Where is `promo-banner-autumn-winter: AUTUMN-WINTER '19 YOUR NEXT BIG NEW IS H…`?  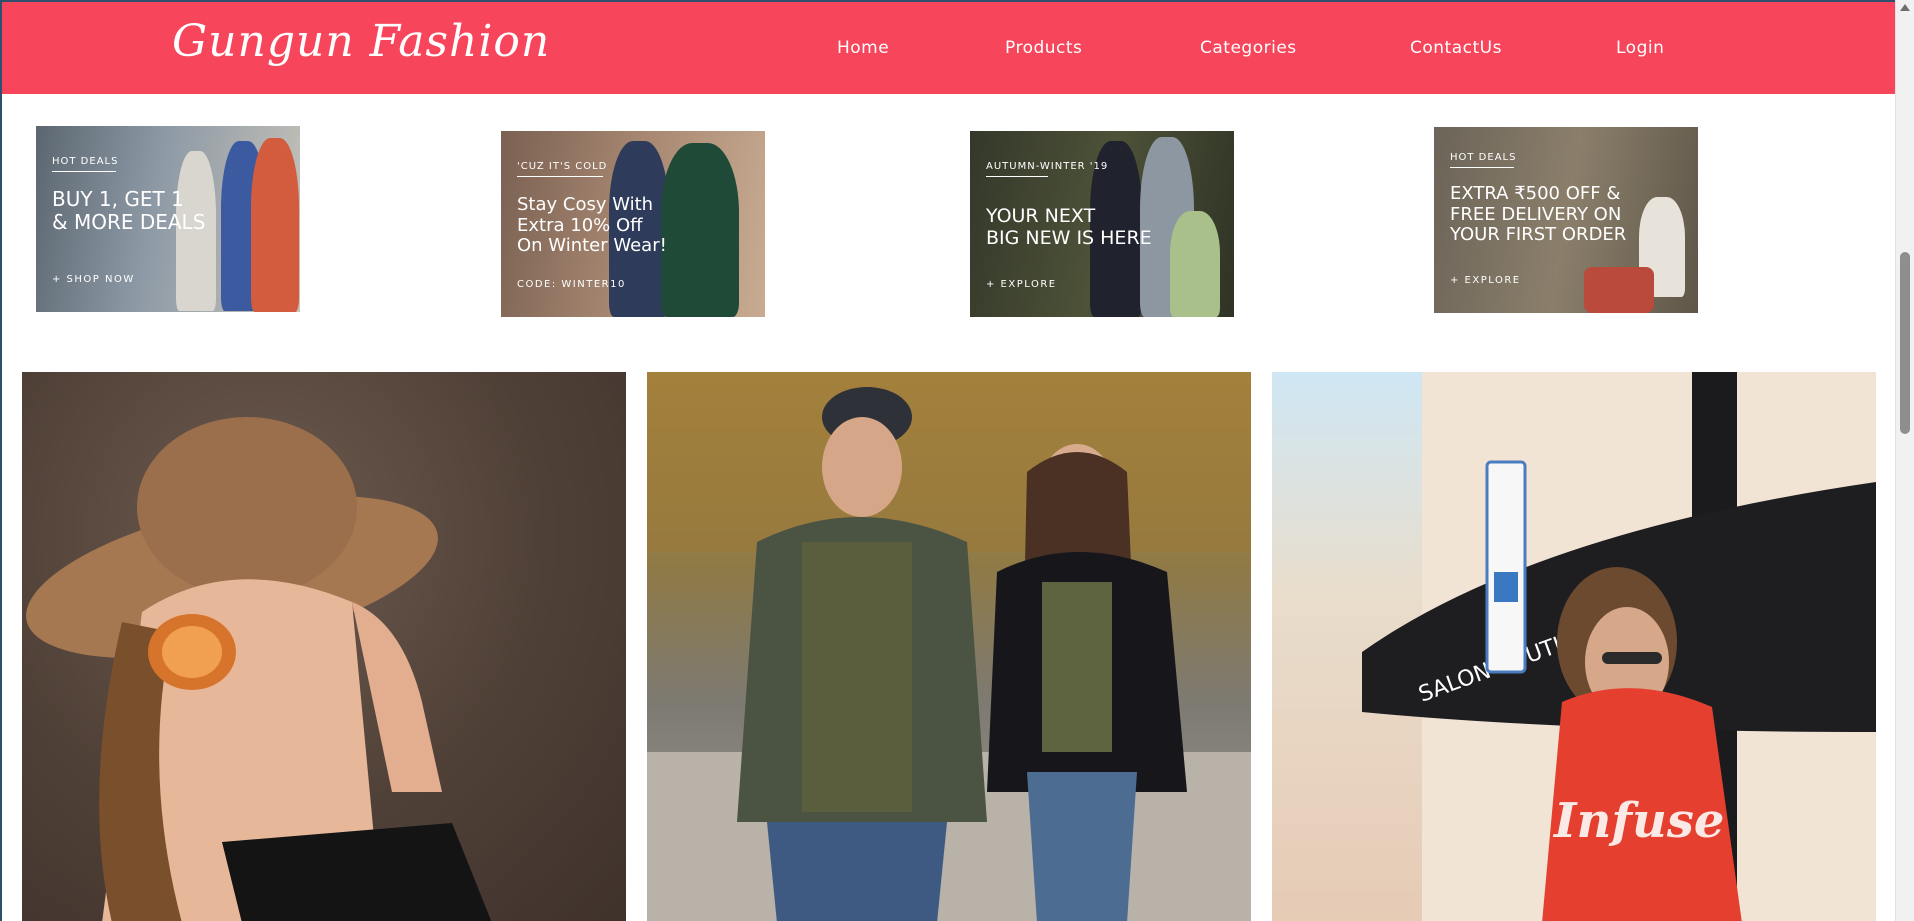
promo-banner-autumn-winter: AUTUMN-WINTER '19 YOUR NEXT BIG NEW IS H… is located at coordinates (1102, 224).